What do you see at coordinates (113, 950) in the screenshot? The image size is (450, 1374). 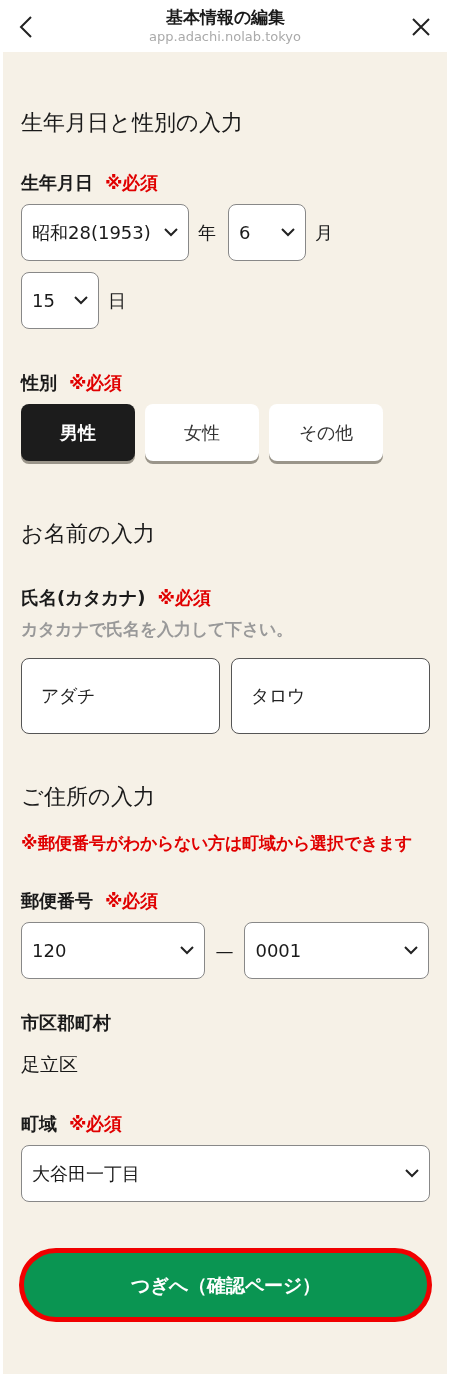 I see `dropdown: 120` at bounding box center [113, 950].